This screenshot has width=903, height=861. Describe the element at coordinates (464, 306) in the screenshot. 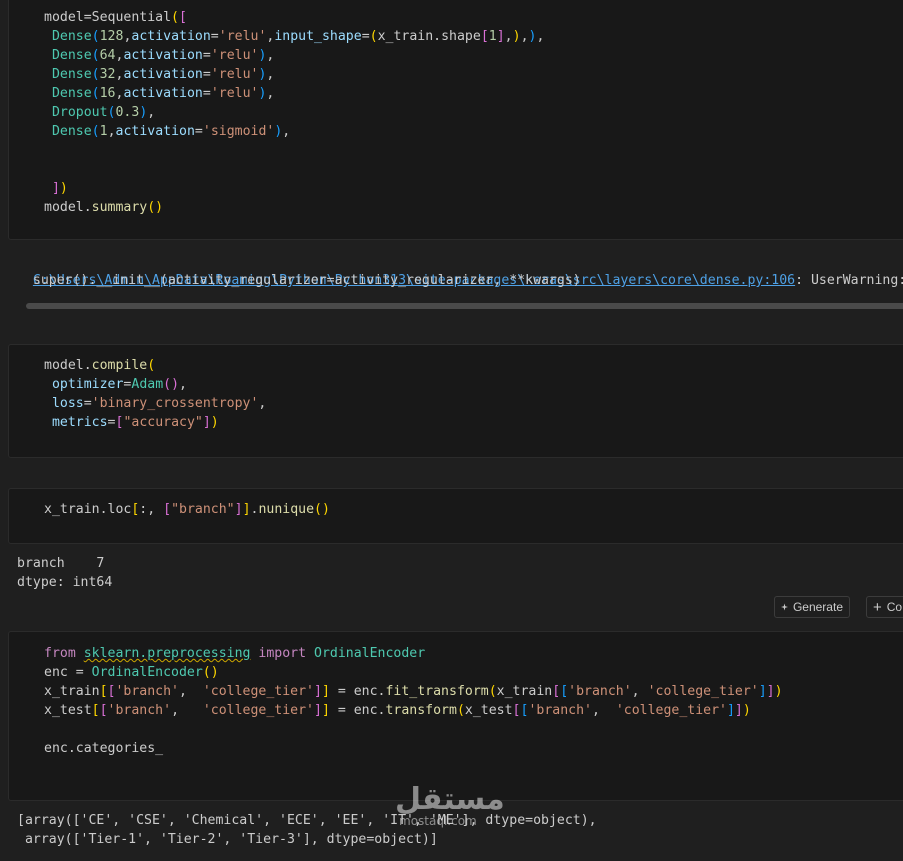

I see `scrollbar-thumb` at that location.